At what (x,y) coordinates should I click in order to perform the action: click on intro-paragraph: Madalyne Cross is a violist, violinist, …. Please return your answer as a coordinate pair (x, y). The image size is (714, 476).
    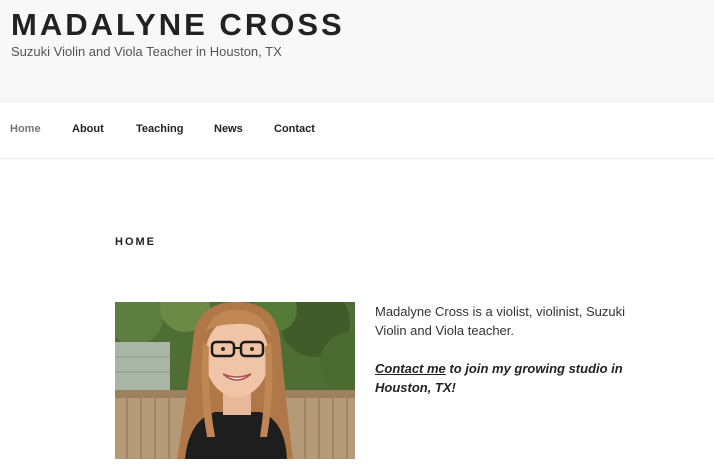
    Looking at the image, I should click on (500, 321).